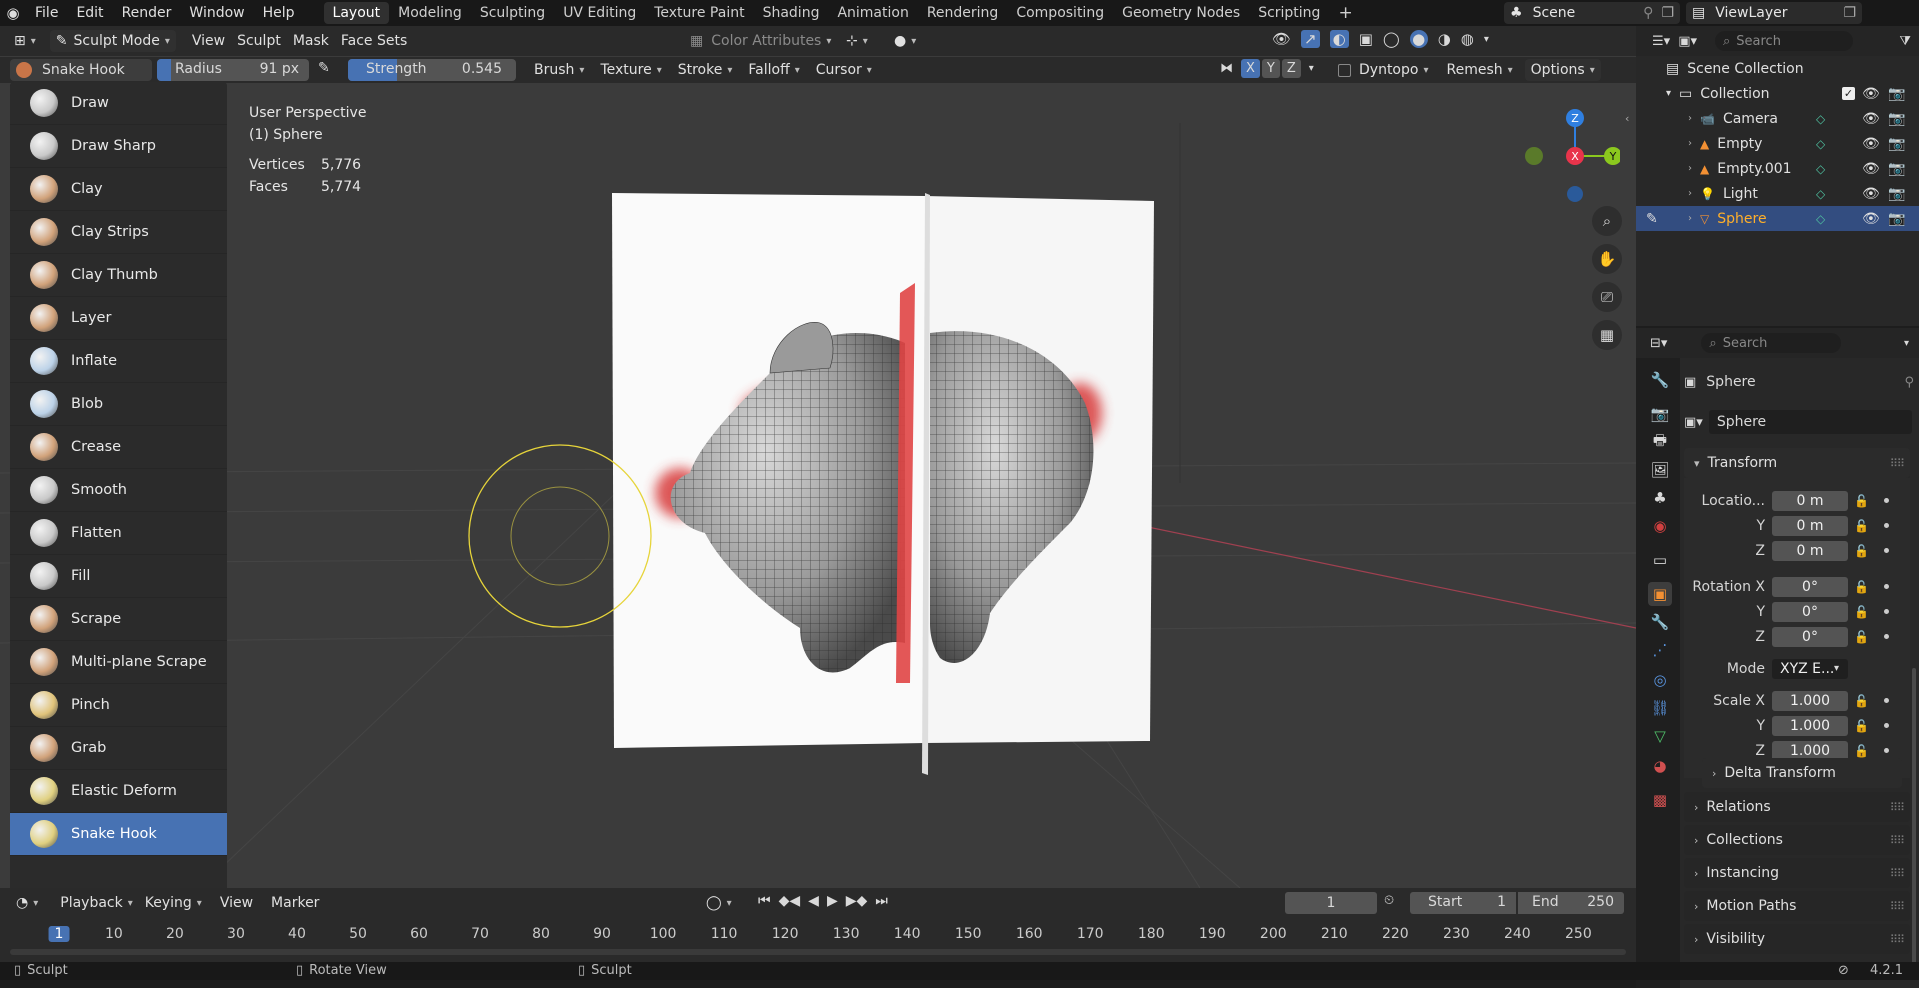  I want to click on wireframe-shading-icon: ◯, so click(1391, 39).